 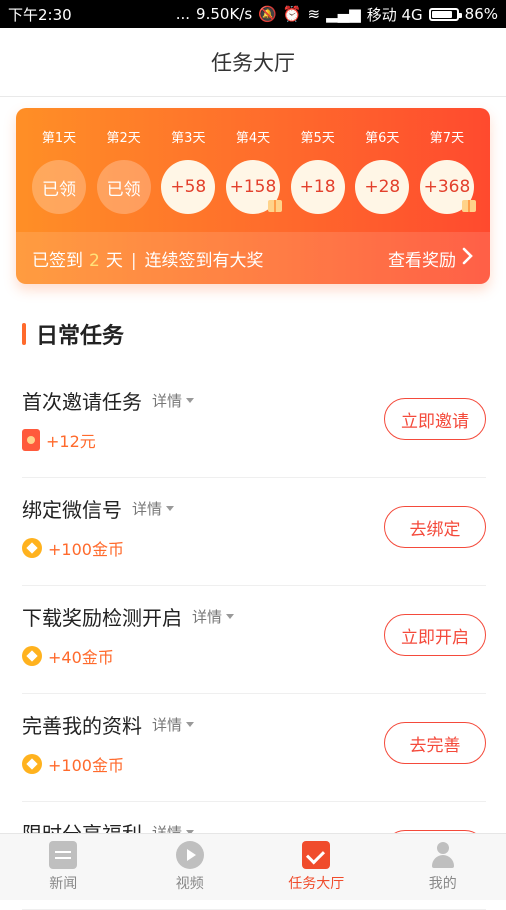 What do you see at coordinates (468, 258) in the screenshot?
I see `chevron-right-icon` at bounding box center [468, 258].